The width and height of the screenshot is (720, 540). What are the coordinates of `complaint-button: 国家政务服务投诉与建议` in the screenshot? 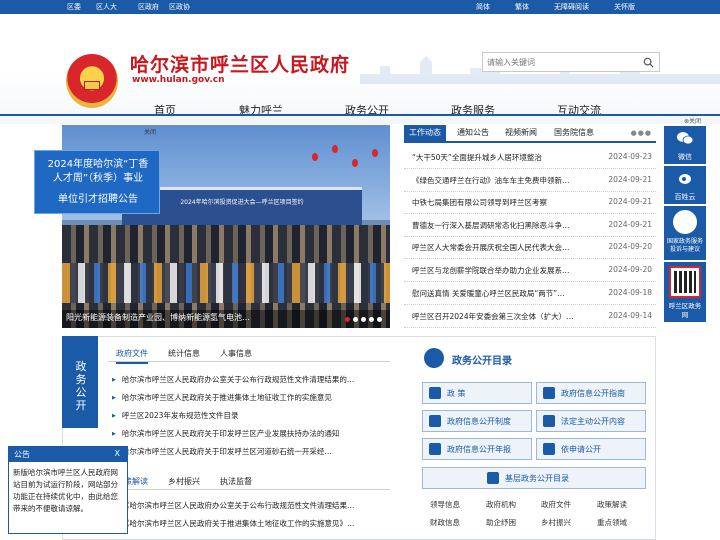 It's located at (685, 233).